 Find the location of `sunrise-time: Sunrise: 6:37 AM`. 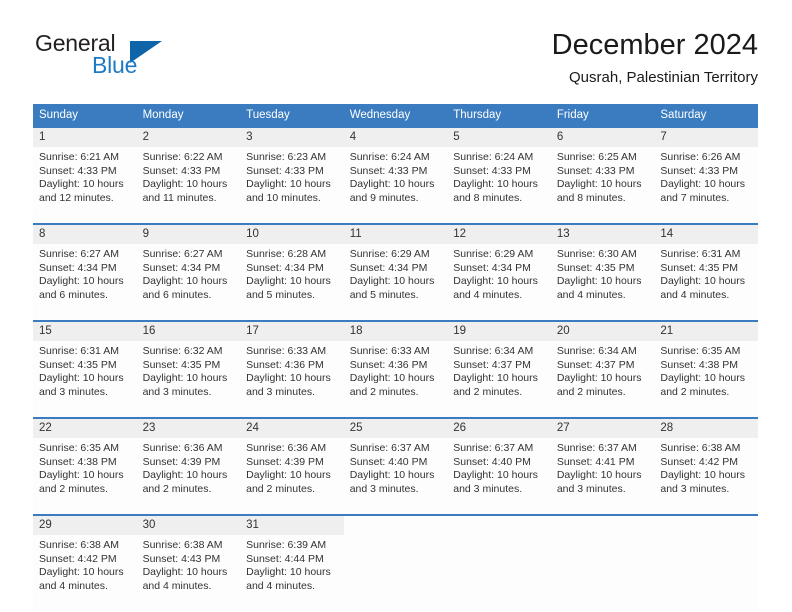

sunrise-time: Sunrise: 6:37 AM is located at coordinates (493, 448).